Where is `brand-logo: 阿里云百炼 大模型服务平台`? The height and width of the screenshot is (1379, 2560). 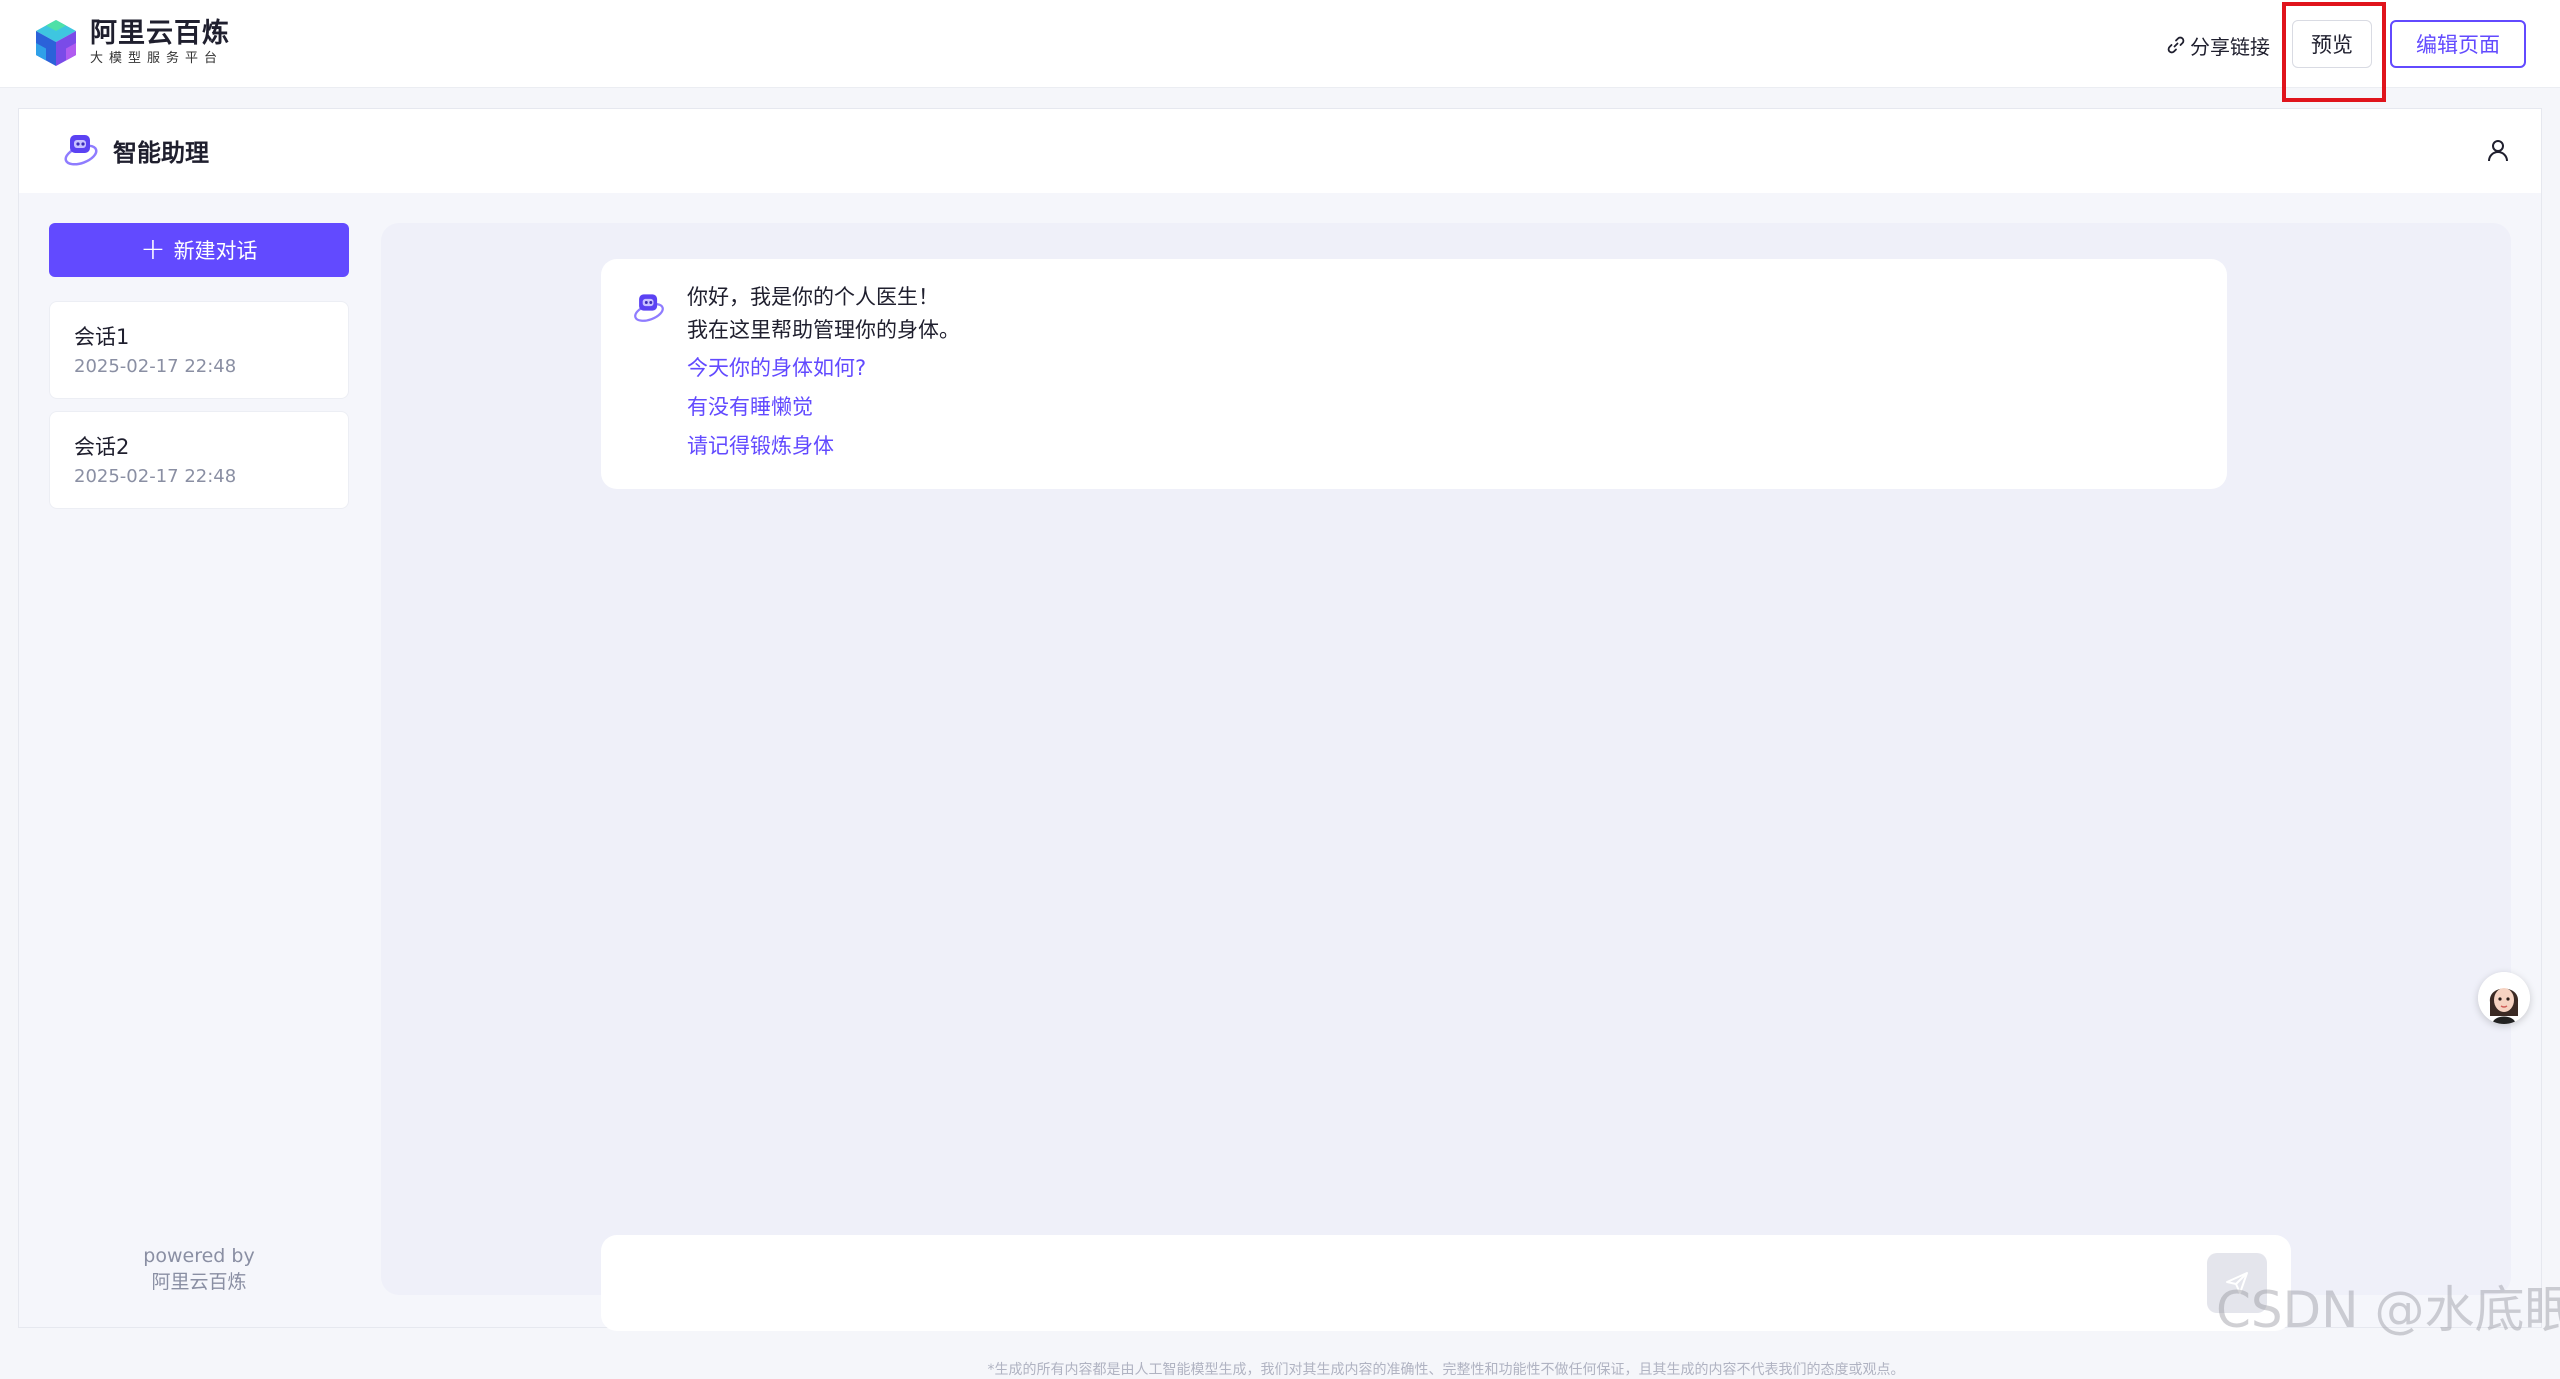
brand-logo: 阿里云百炼 大模型服务平台 is located at coordinates (132, 43).